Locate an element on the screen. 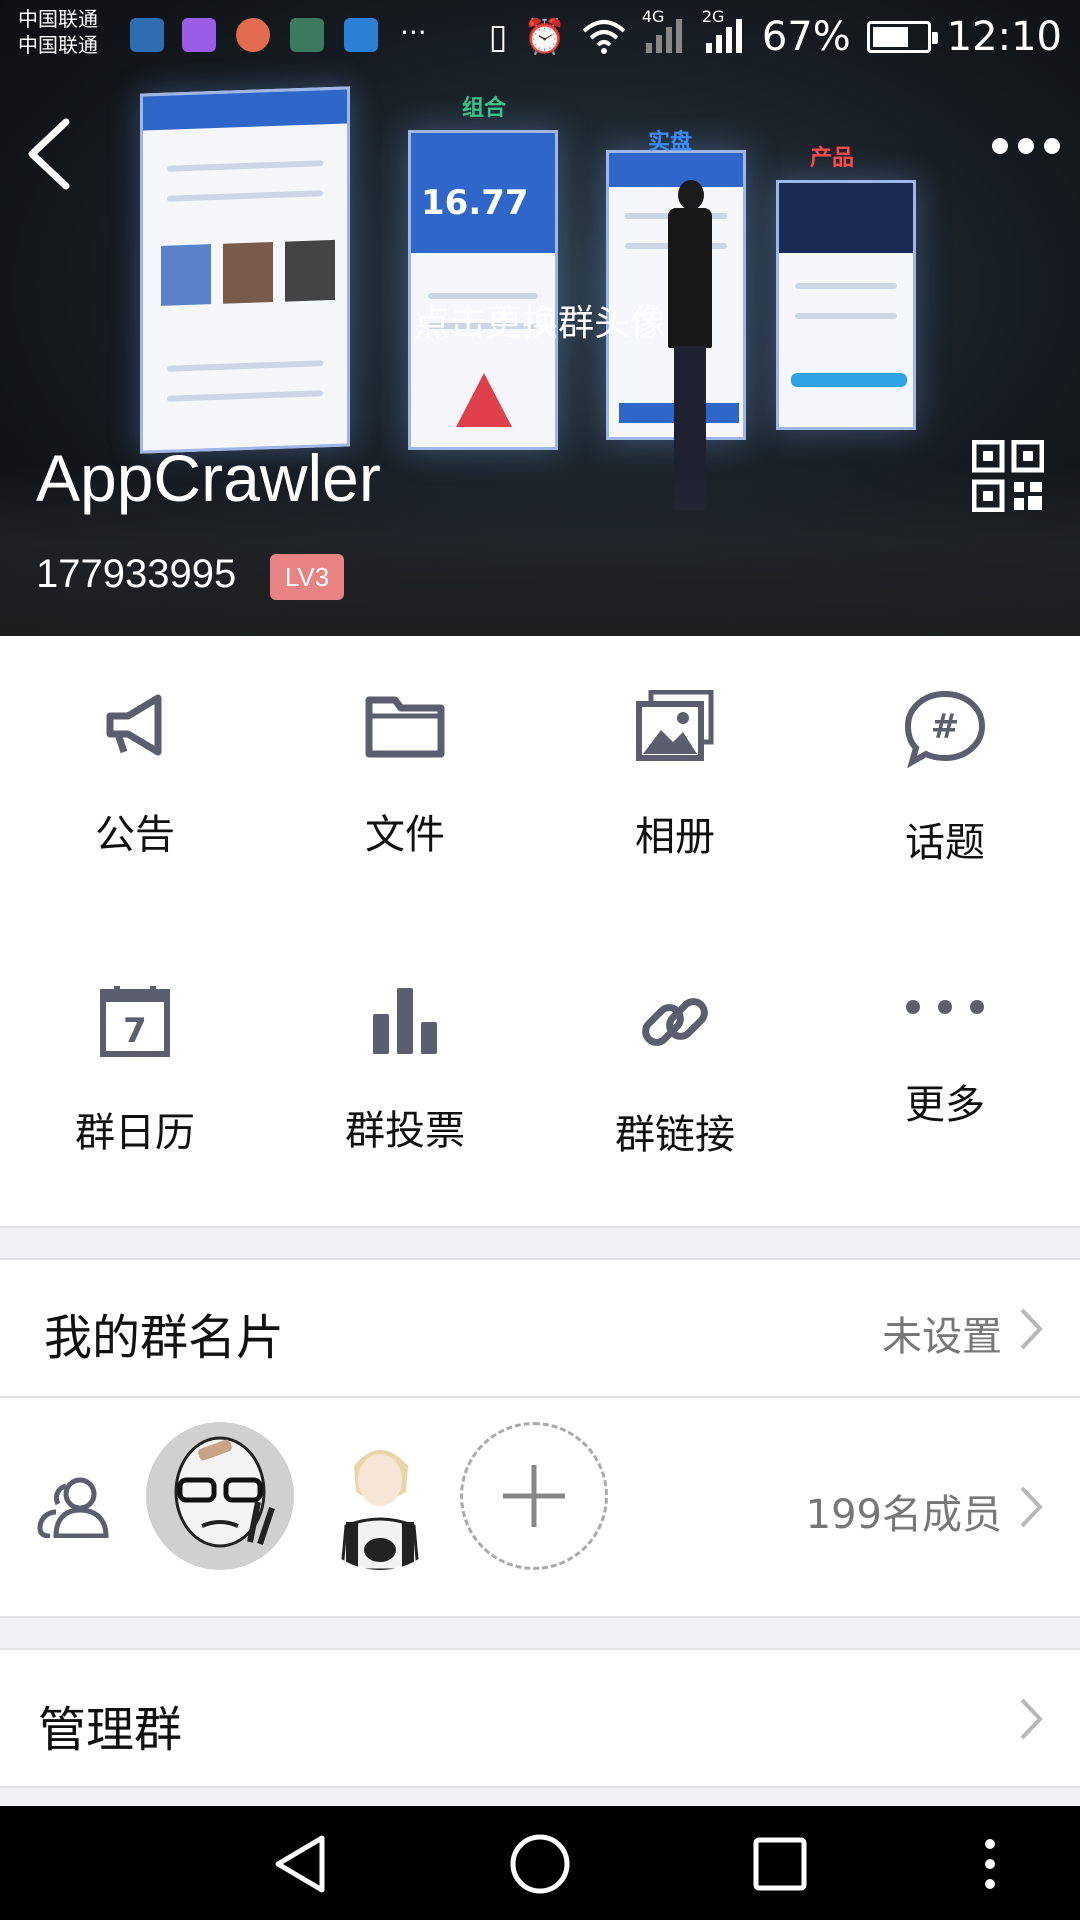 This screenshot has height=1920, width=1080. megaphone-icon is located at coordinates (134, 725).